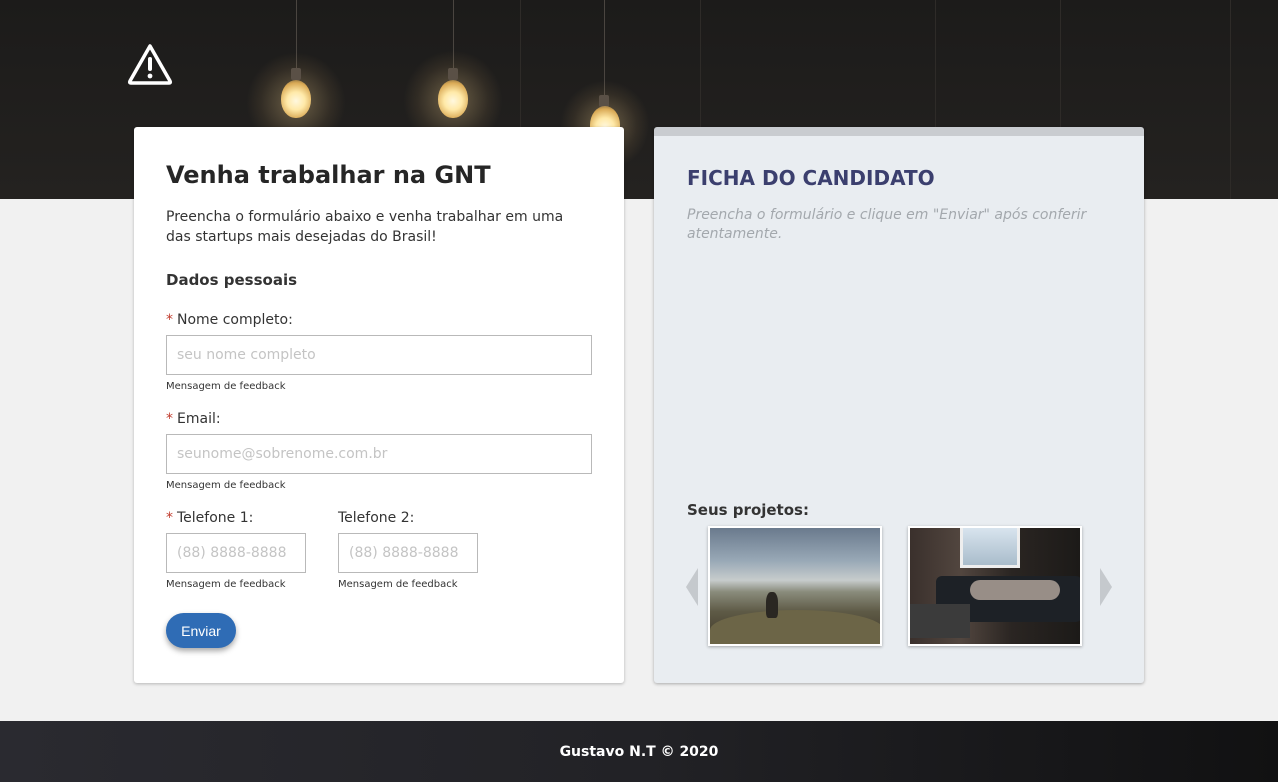  What do you see at coordinates (748, 510) in the screenshot?
I see `projects-heading: Seus projetos:` at bounding box center [748, 510].